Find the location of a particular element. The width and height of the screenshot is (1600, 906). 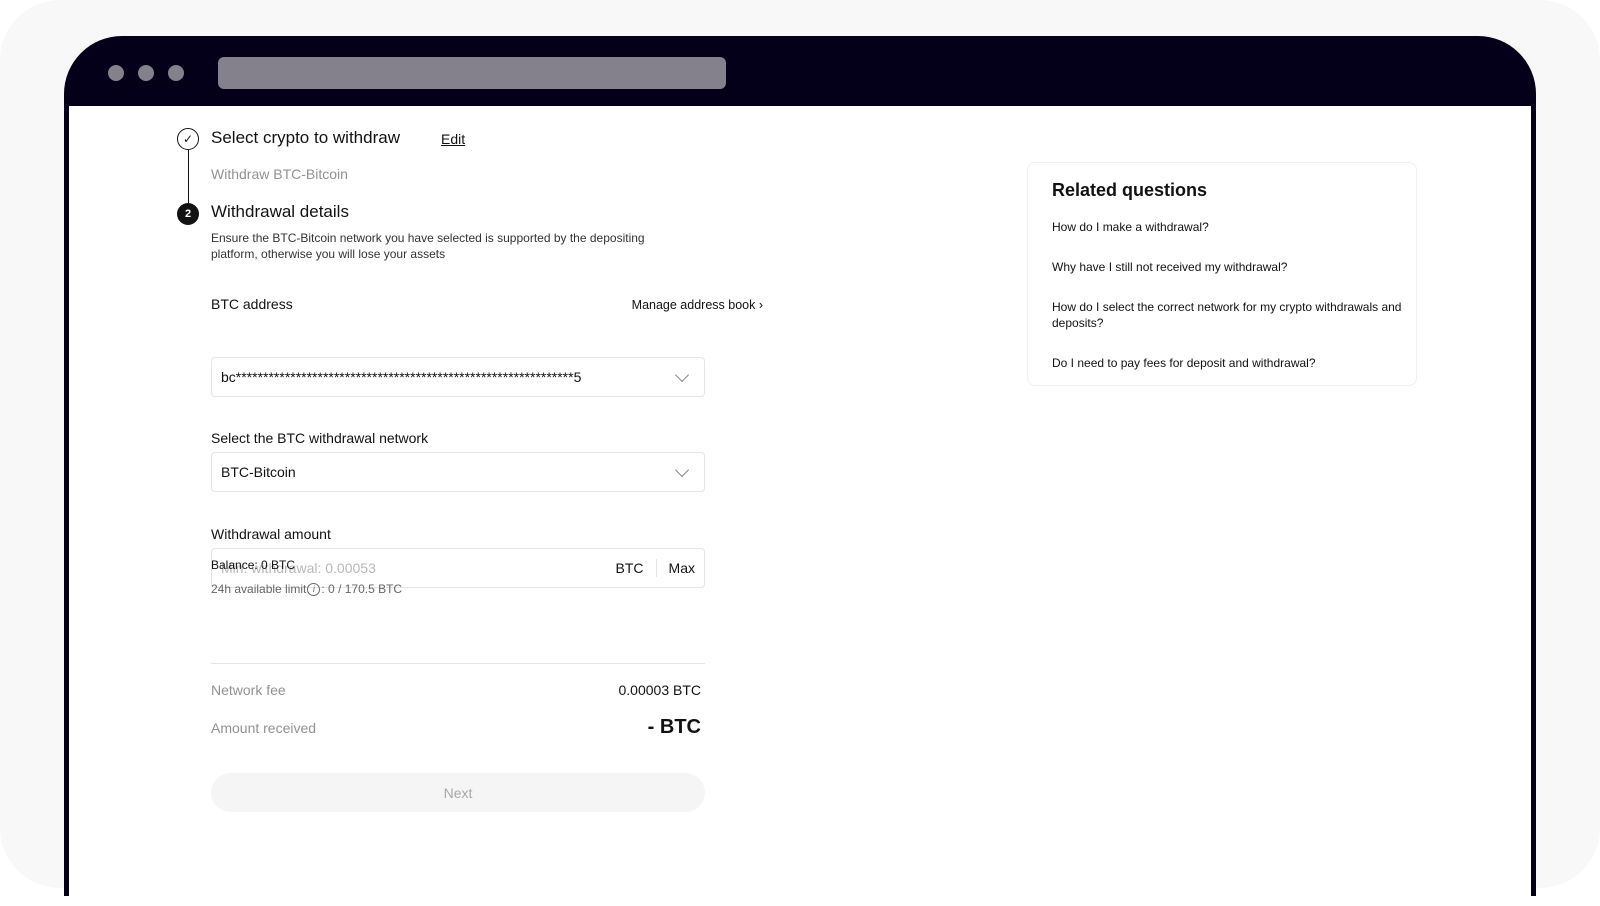

amount-unit: BTC is located at coordinates (629, 568).